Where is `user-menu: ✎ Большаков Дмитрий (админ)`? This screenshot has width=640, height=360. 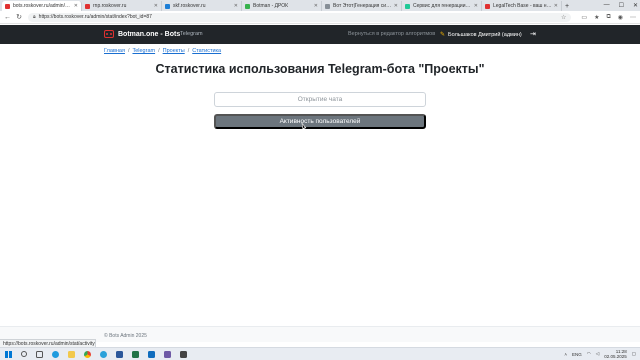
user-menu: ✎ Большаков Дмитрий (админ) is located at coordinates (481, 35).